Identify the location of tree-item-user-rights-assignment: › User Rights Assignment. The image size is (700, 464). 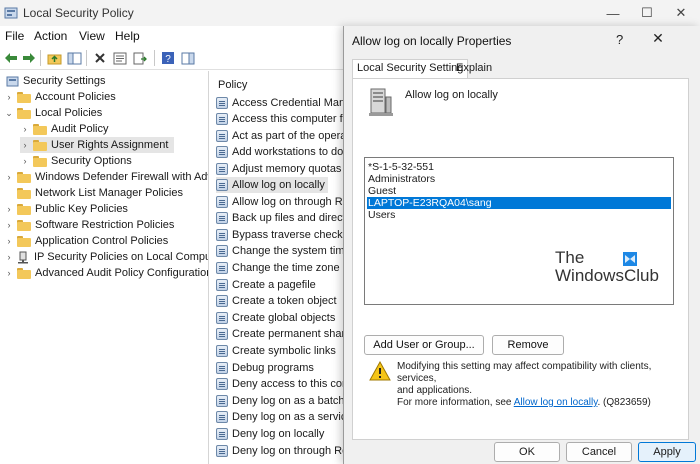
(97, 145).